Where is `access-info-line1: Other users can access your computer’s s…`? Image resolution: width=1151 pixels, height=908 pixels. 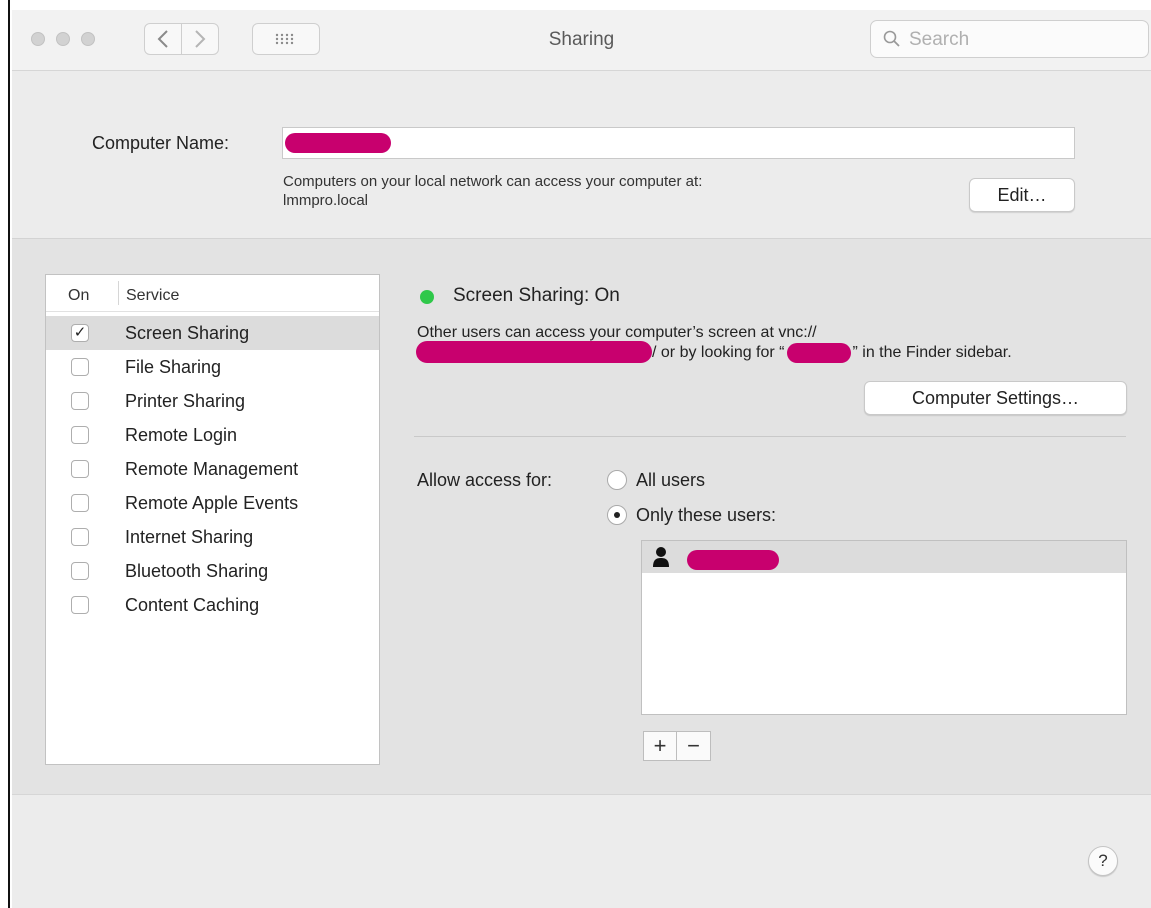 access-info-line1: Other users can access your computer’s s… is located at coordinates (617, 332).